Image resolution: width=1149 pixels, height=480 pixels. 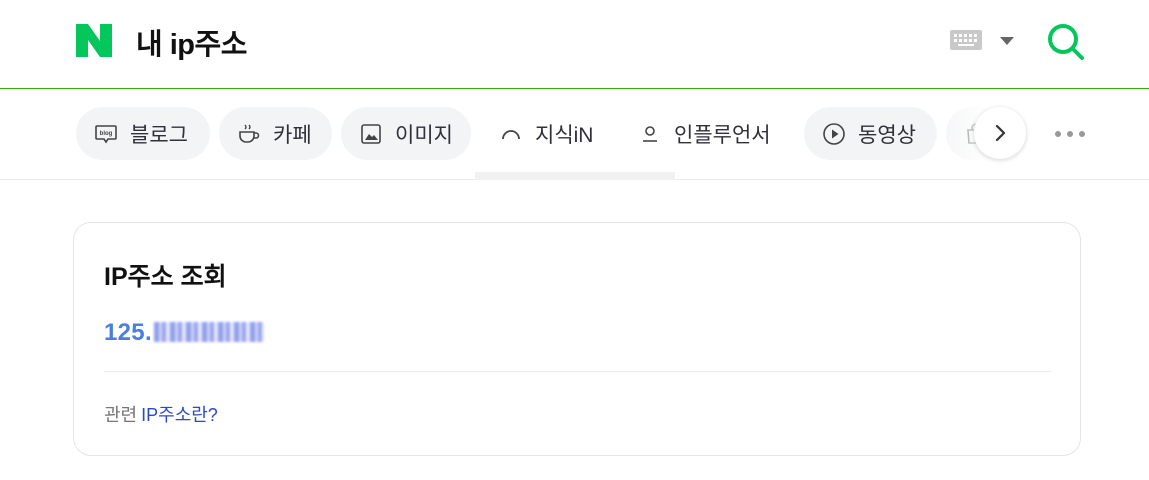 What do you see at coordinates (208, 332) in the screenshot?
I see `ip-redacted` at bounding box center [208, 332].